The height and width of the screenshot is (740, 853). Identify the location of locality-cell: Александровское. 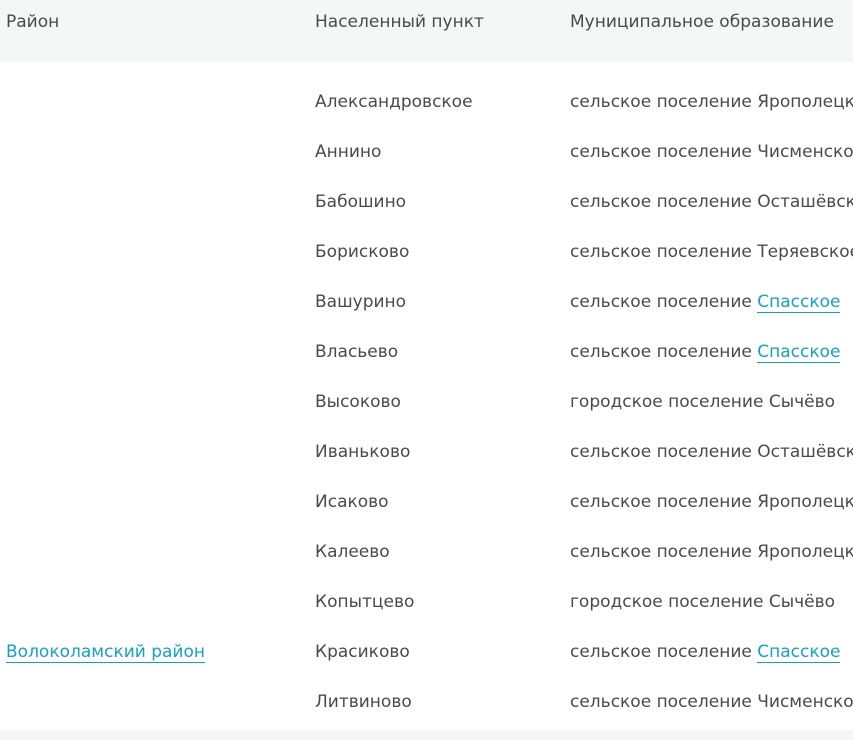
(394, 102).